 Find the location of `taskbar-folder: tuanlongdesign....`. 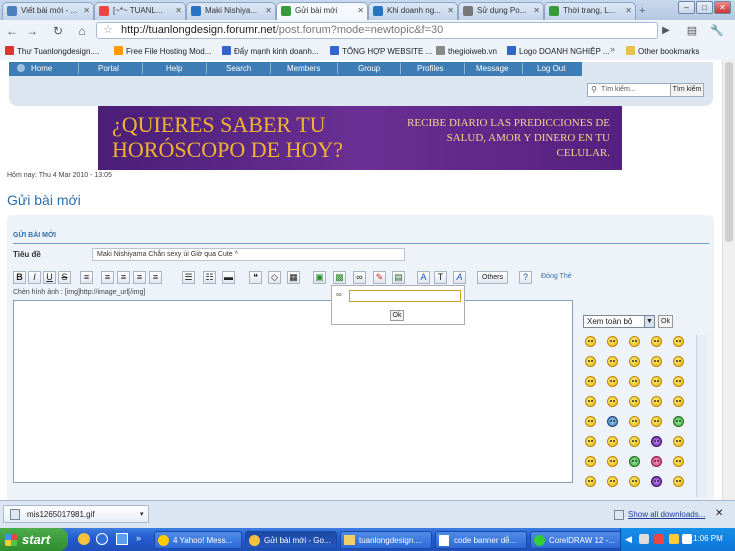

taskbar-folder: tuanlongdesign.... is located at coordinates (386, 540).